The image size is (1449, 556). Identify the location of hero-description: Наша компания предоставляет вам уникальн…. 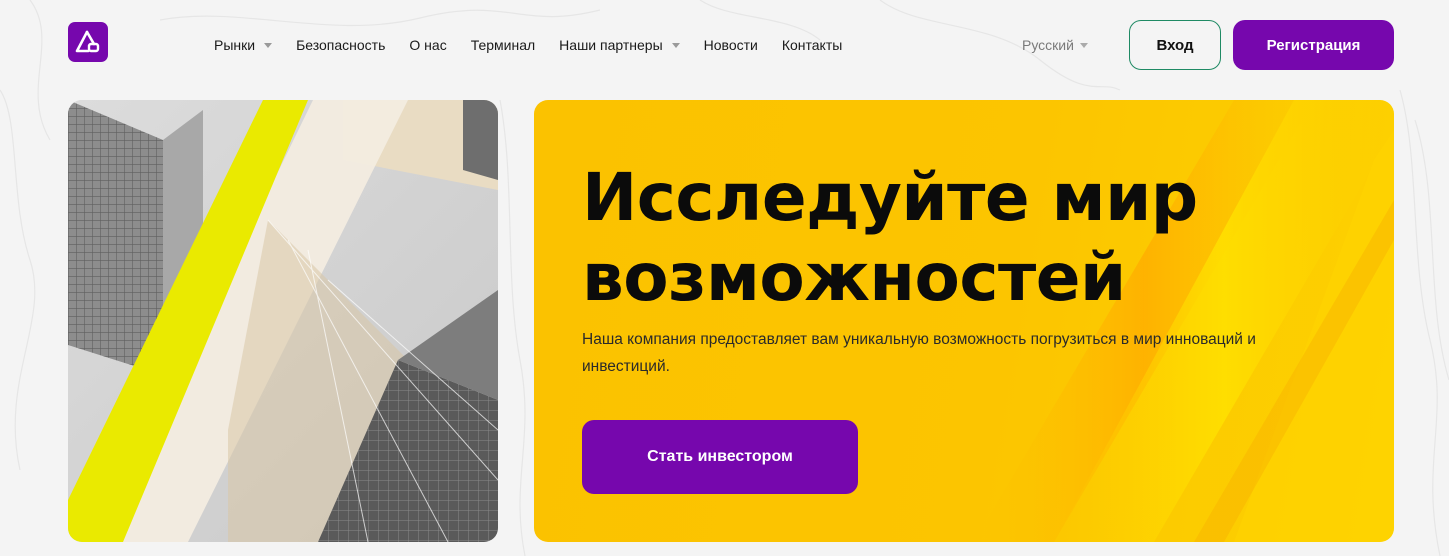
(919, 353).